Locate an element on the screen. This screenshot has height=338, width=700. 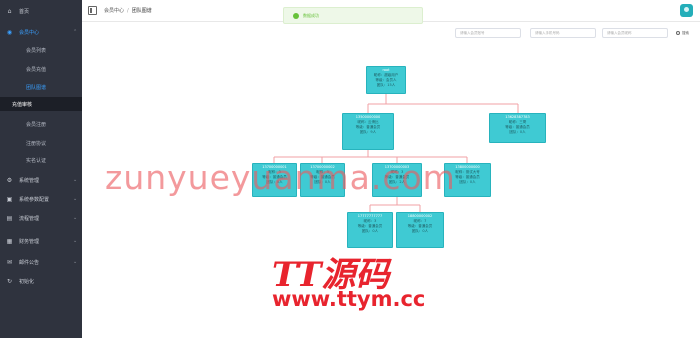
gear-icon: ⚙ is located at coordinates (9, 180).